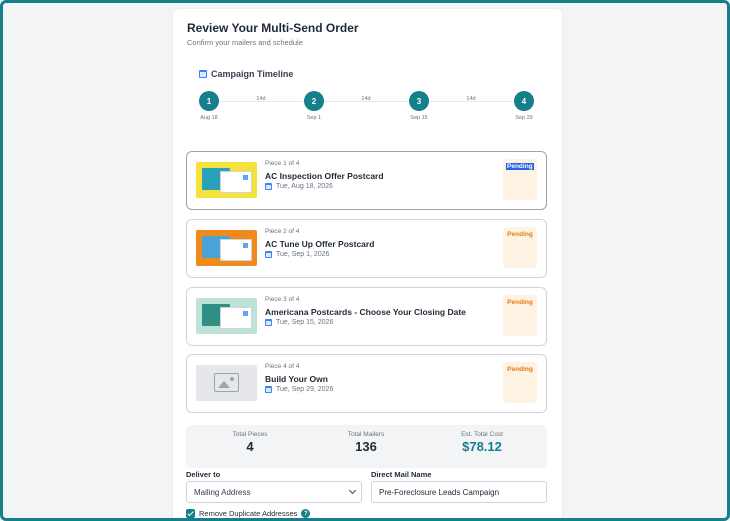 The height and width of the screenshot is (521, 730). I want to click on direct-mail-name-input: Pre-Foreclosure Leads Campaign, so click(459, 492).